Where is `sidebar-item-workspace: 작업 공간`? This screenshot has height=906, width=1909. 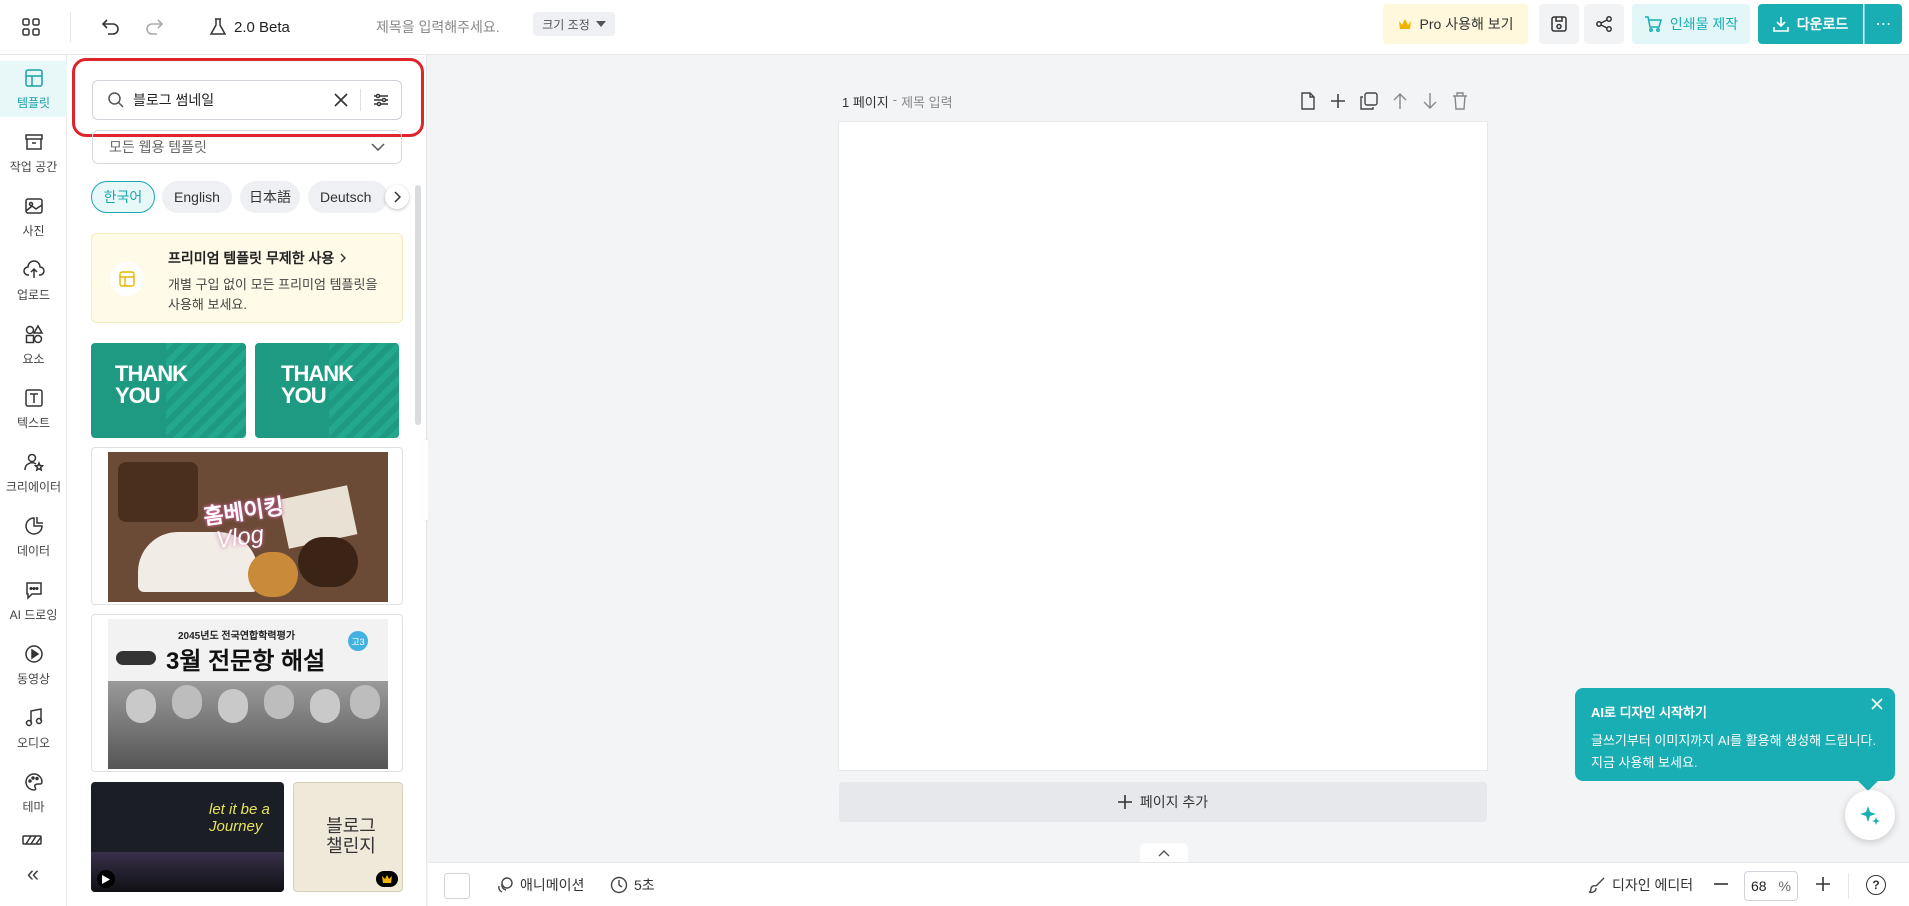 sidebar-item-workspace: 작업 공간 is located at coordinates (33, 153).